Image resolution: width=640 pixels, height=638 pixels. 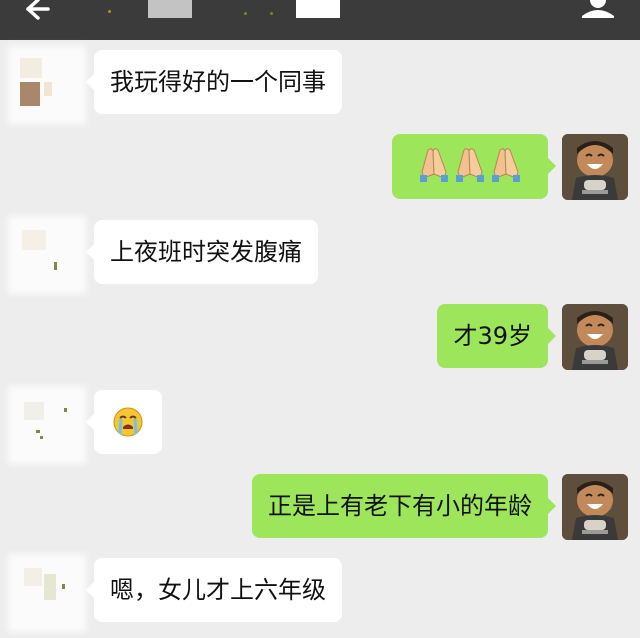 What do you see at coordinates (320, 20) in the screenshot?
I see `chat-header` at bounding box center [320, 20].